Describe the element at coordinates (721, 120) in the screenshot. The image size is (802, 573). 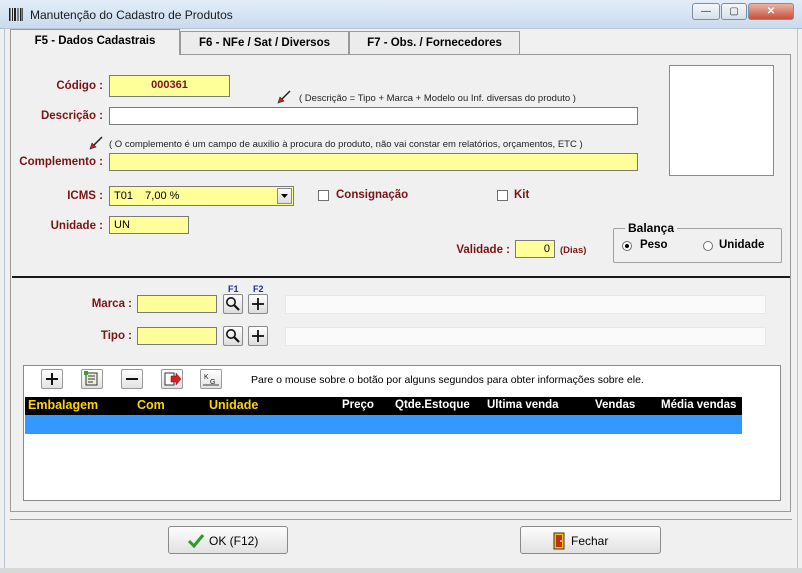
I see `product-image-box` at that location.